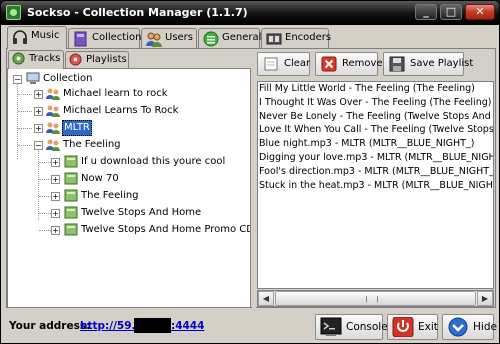 The width and height of the screenshot is (500, 344). What do you see at coordinates (271, 64) in the screenshot?
I see `clear-icon` at bounding box center [271, 64].